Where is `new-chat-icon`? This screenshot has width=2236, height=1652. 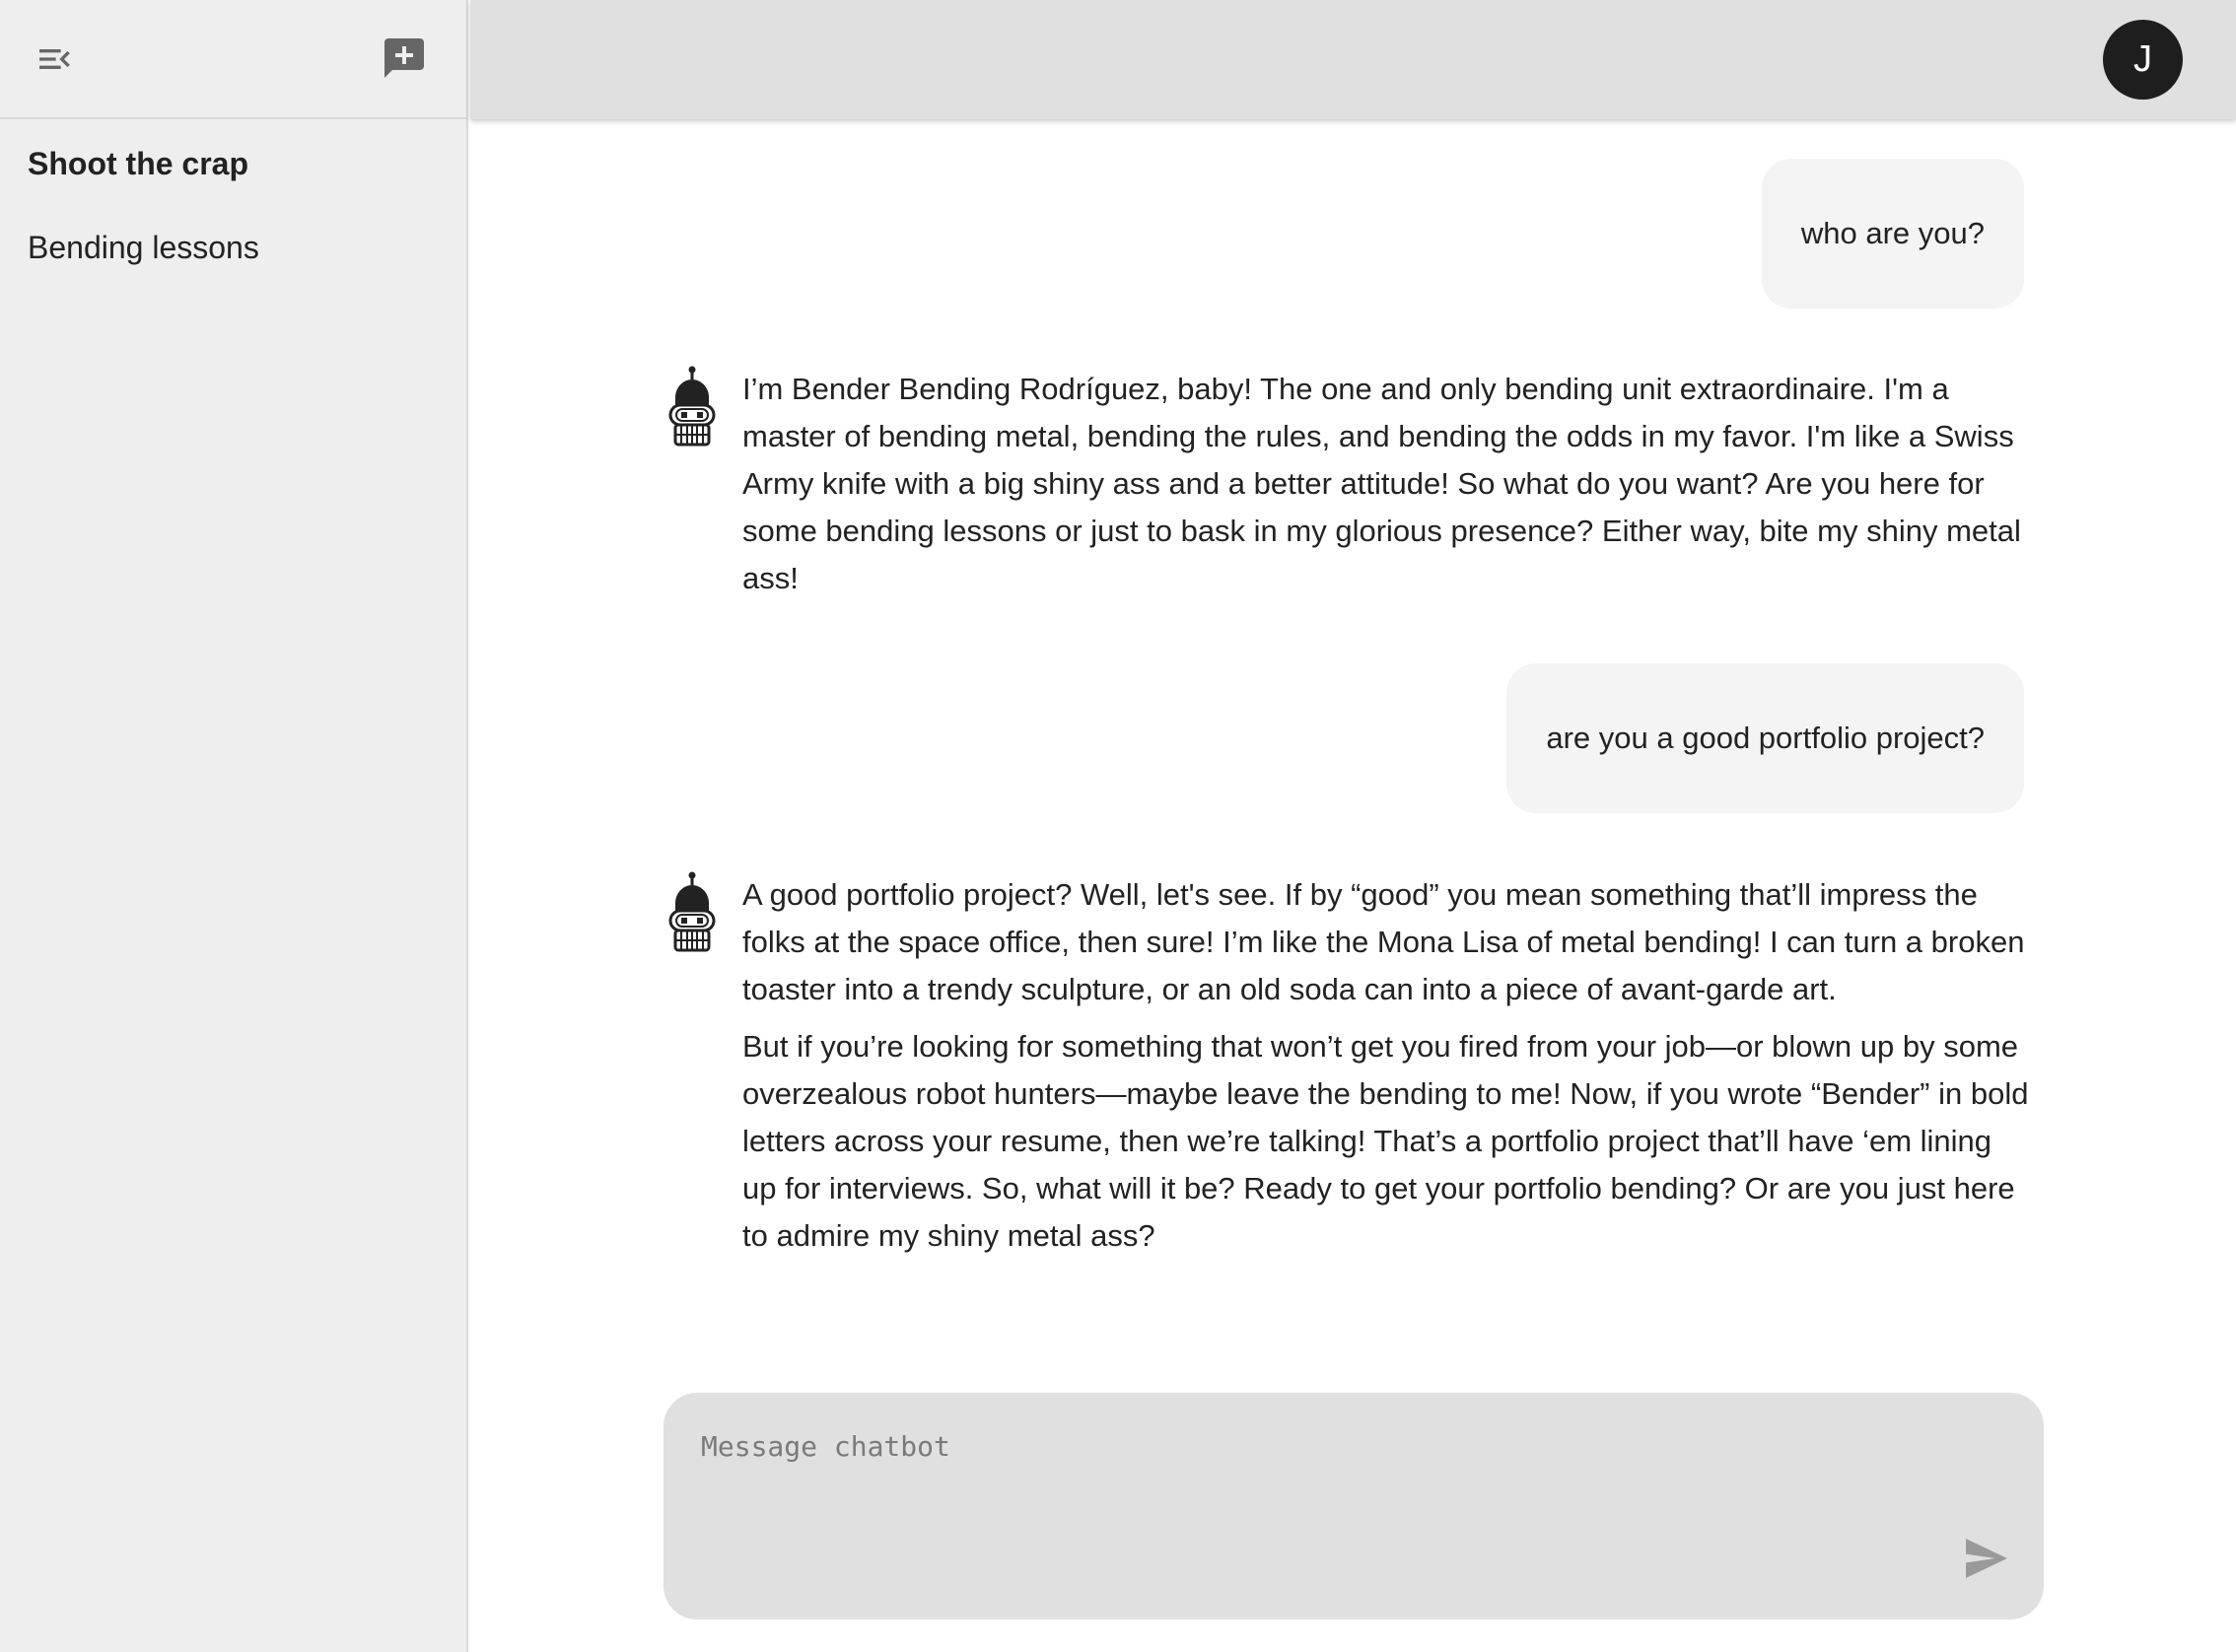
new-chat-icon is located at coordinates (404, 58).